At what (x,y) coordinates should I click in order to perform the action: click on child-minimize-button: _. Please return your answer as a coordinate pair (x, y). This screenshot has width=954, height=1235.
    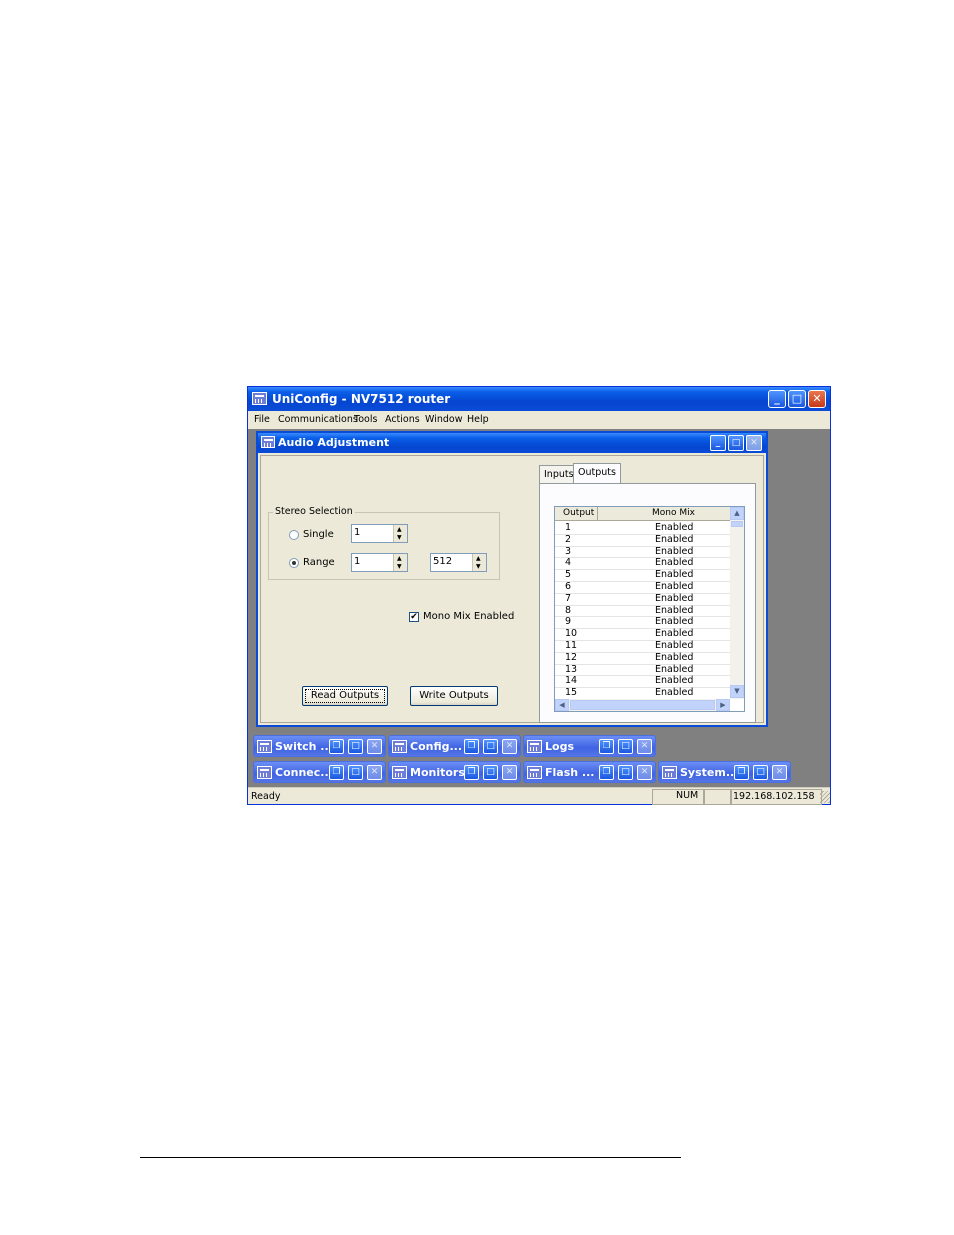
    Looking at the image, I should click on (718, 443).